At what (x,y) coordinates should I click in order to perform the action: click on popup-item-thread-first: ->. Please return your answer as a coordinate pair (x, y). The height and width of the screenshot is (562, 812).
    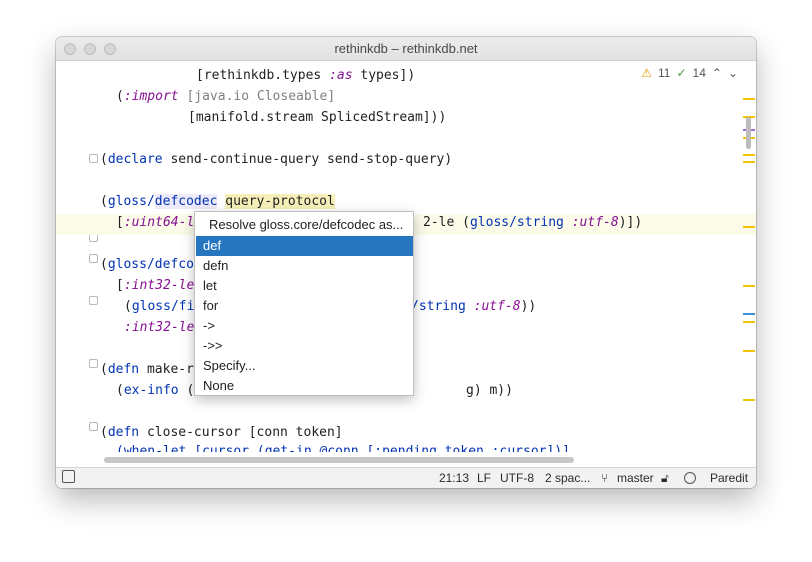
    Looking at the image, I should click on (304, 326).